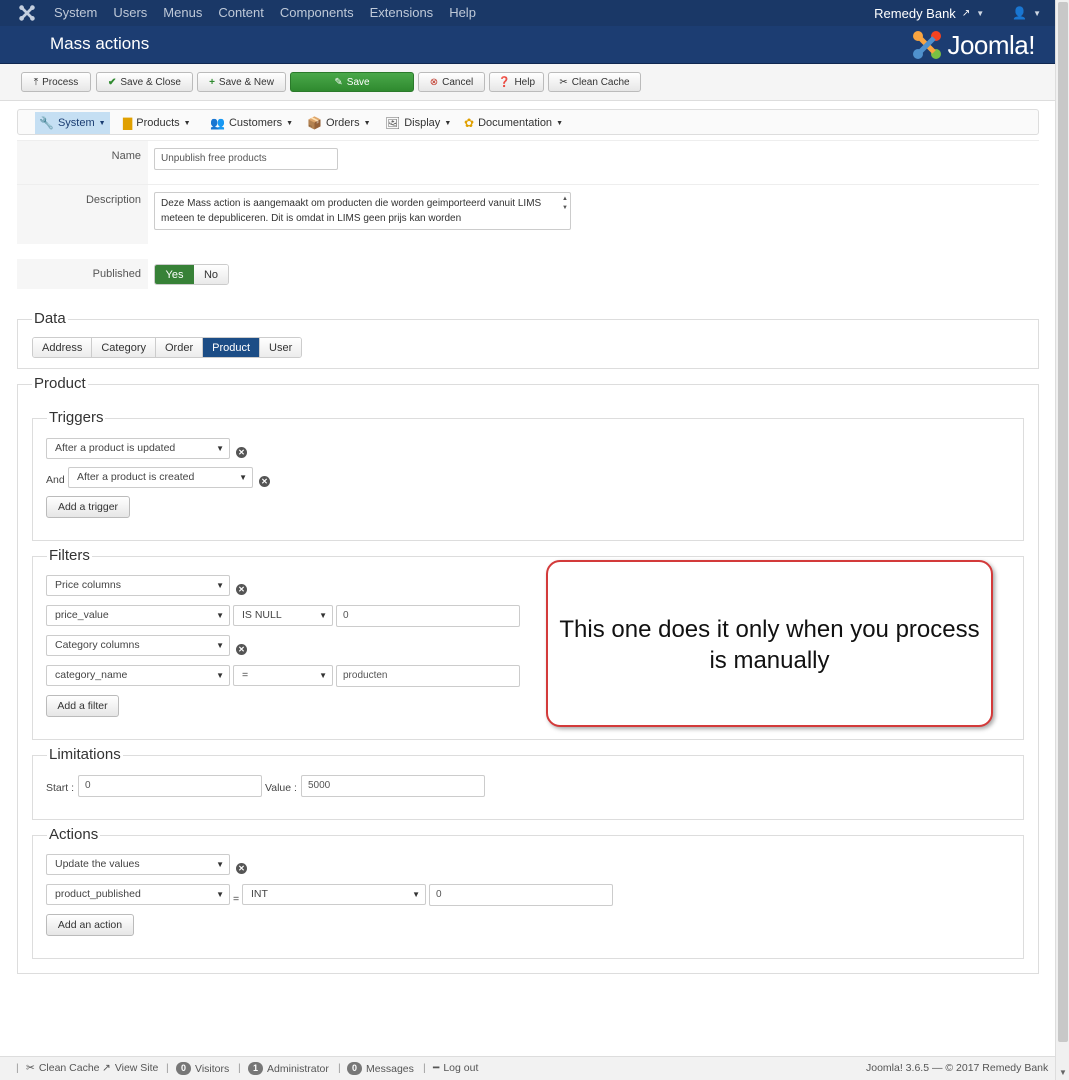 This screenshot has height=1080, width=1069. What do you see at coordinates (565, 204) in the screenshot?
I see `textarea-scroll-icon: ▲ ▼` at bounding box center [565, 204].